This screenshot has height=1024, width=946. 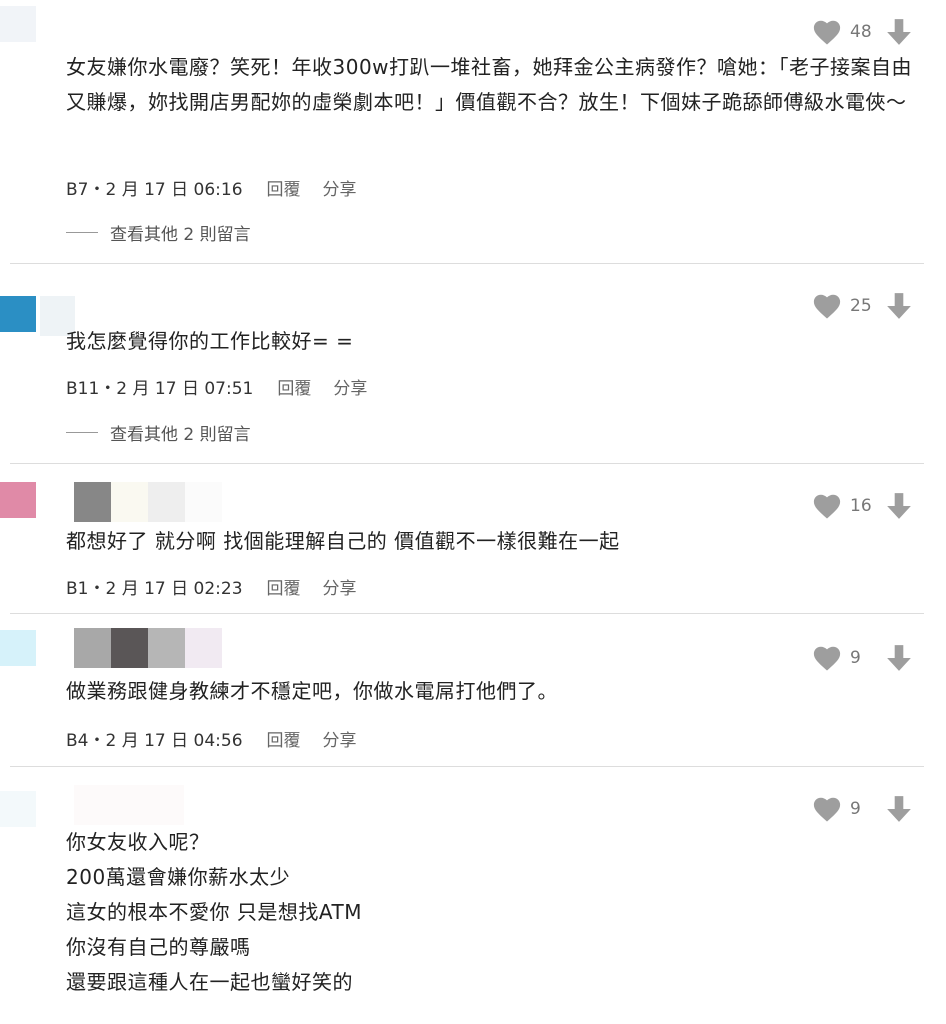 What do you see at coordinates (312, 691) in the screenshot?
I see `comment-text: 做業務跟健身教練才不穩定吧，你做水電屌打他們了。` at bounding box center [312, 691].